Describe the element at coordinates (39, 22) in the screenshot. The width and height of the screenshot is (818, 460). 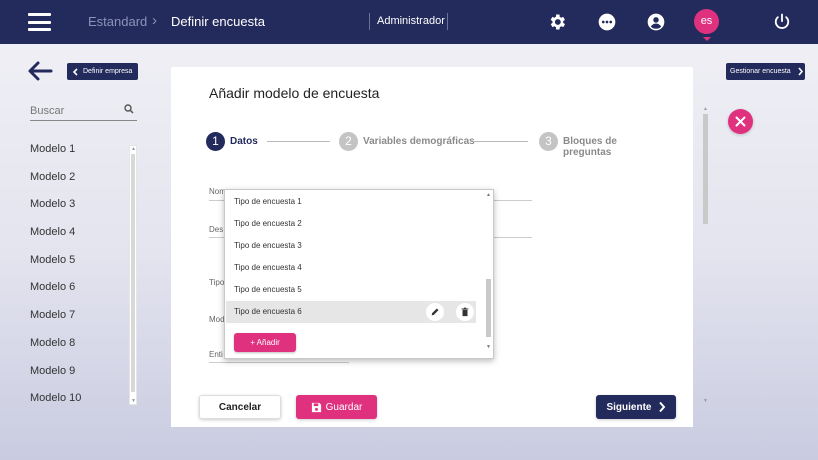
I see `hamburger-menu-icon` at that location.